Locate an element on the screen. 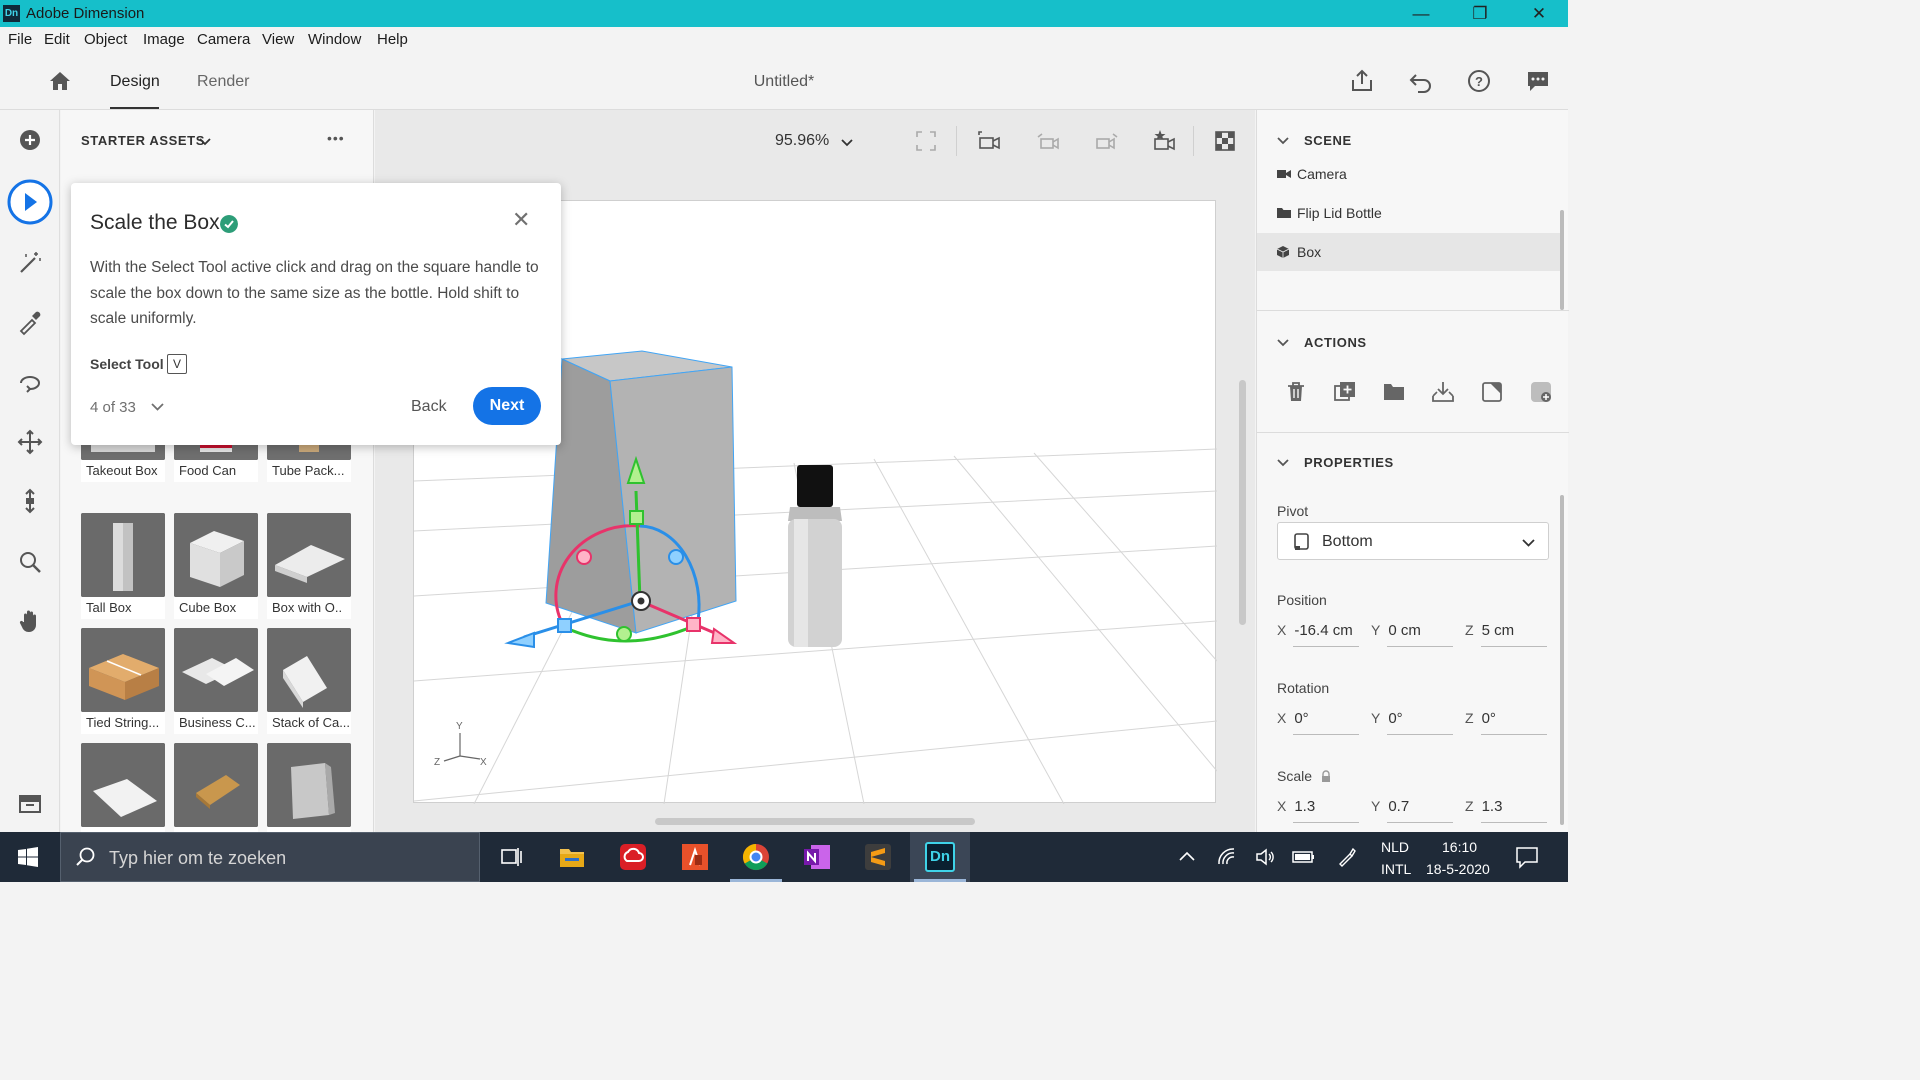  clock-date: 18-5-2020 is located at coordinates (1458, 869).